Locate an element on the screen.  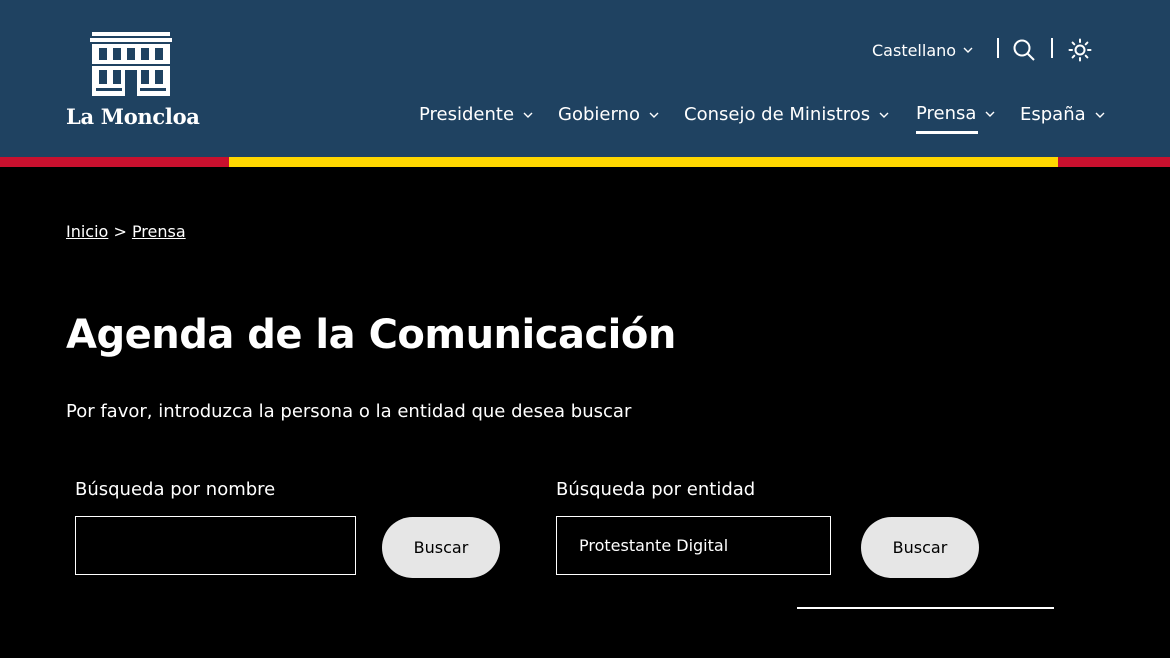
breadcrumb-link-inicio: Inicio is located at coordinates (87, 231).